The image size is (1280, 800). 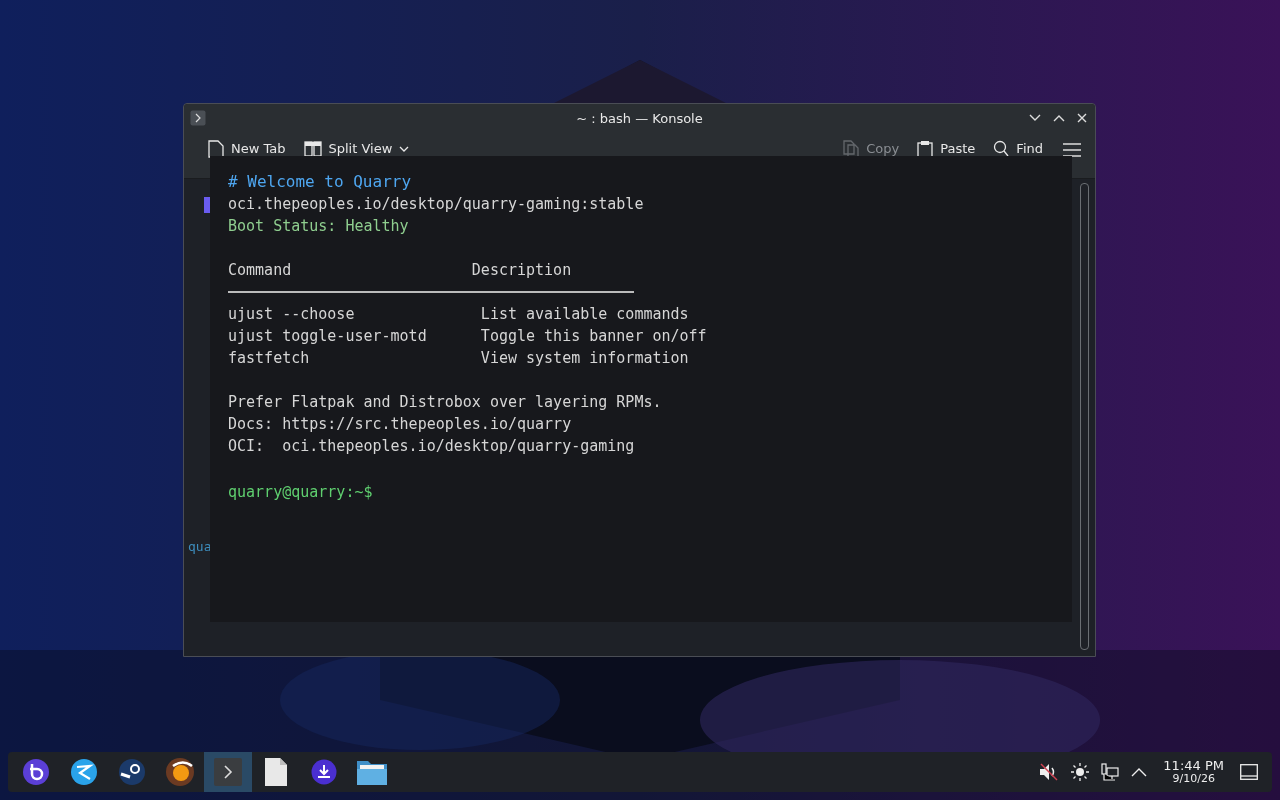 I want to click on terminal-heading: # Welcome to Quarry, so click(x=320, y=182).